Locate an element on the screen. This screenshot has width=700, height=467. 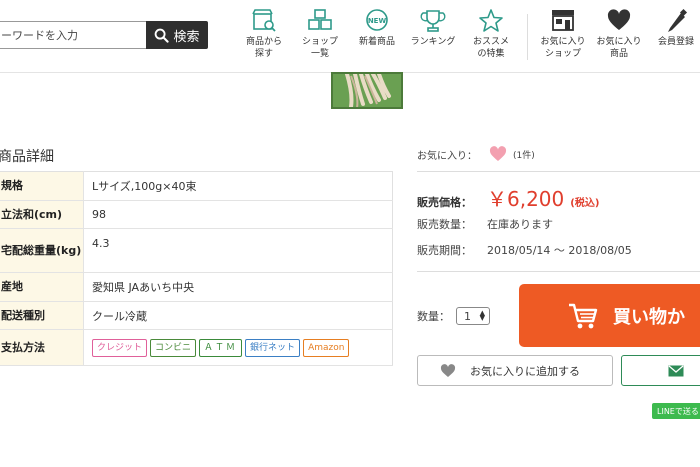
price-label: 販売価格： is located at coordinates (444, 202).